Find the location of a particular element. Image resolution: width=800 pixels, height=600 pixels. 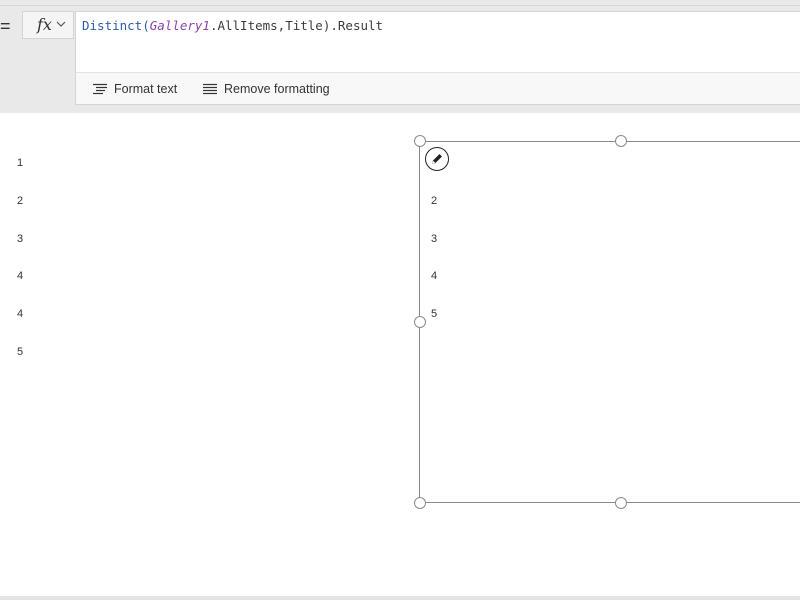

remove-formatting-button: Remove formatting is located at coordinates (272, 89).